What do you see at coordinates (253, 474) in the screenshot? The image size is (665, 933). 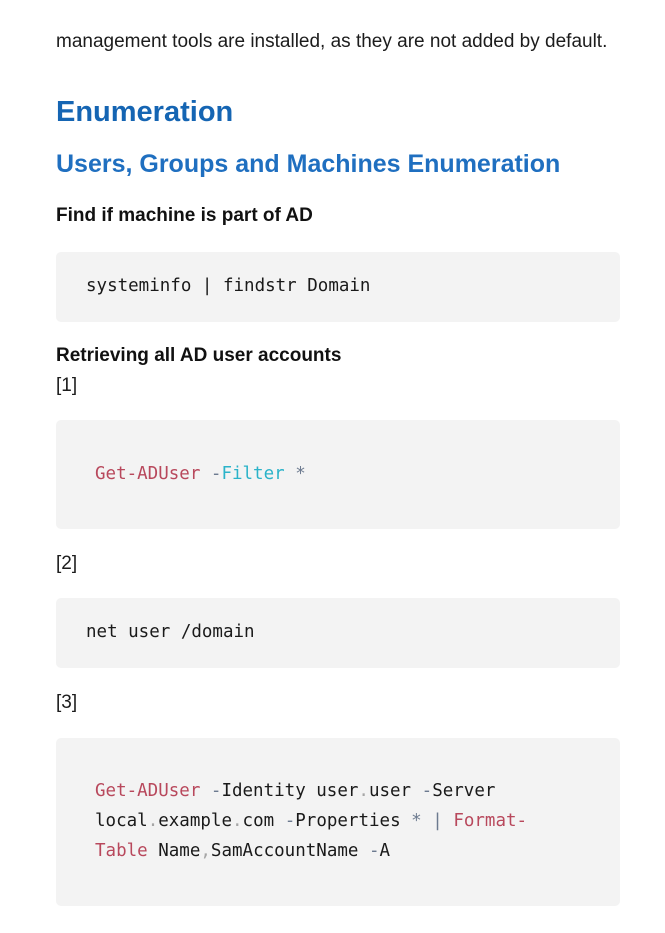 I see `code-token-param: Filter` at bounding box center [253, 474].